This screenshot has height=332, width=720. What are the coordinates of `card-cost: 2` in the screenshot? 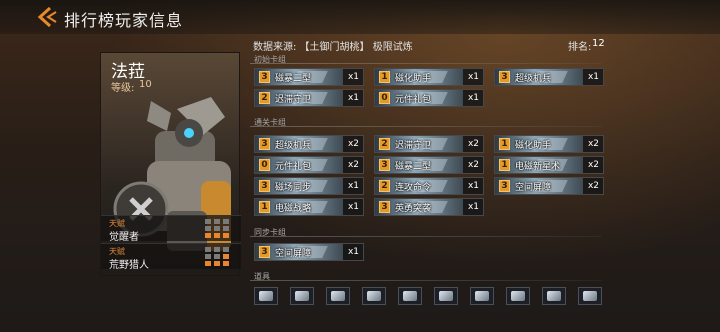 It's located at (384, 144).